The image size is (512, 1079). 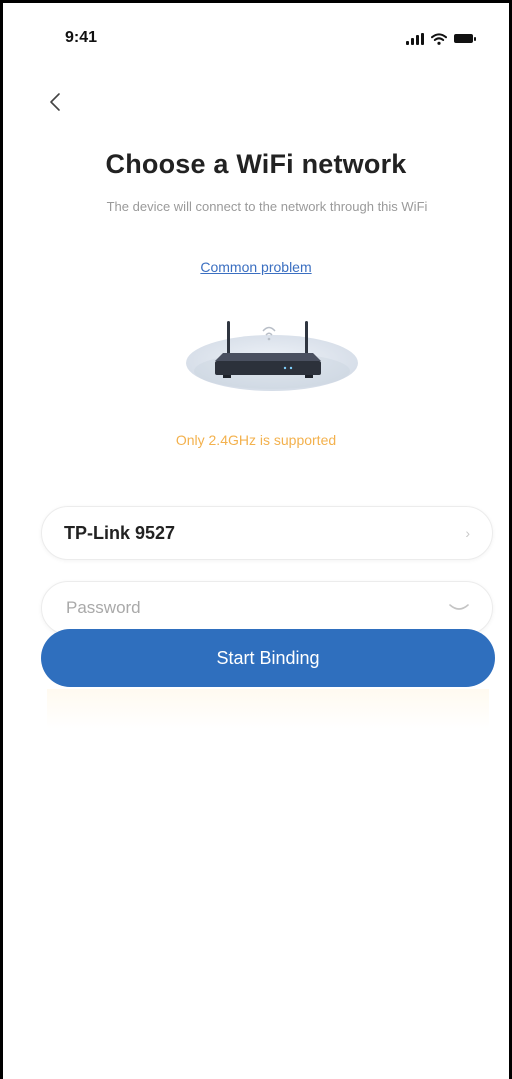 What do you see at coordinates (415, 39) in the screenshot?
I see `signal-icon` at bounding box center [415, 39].